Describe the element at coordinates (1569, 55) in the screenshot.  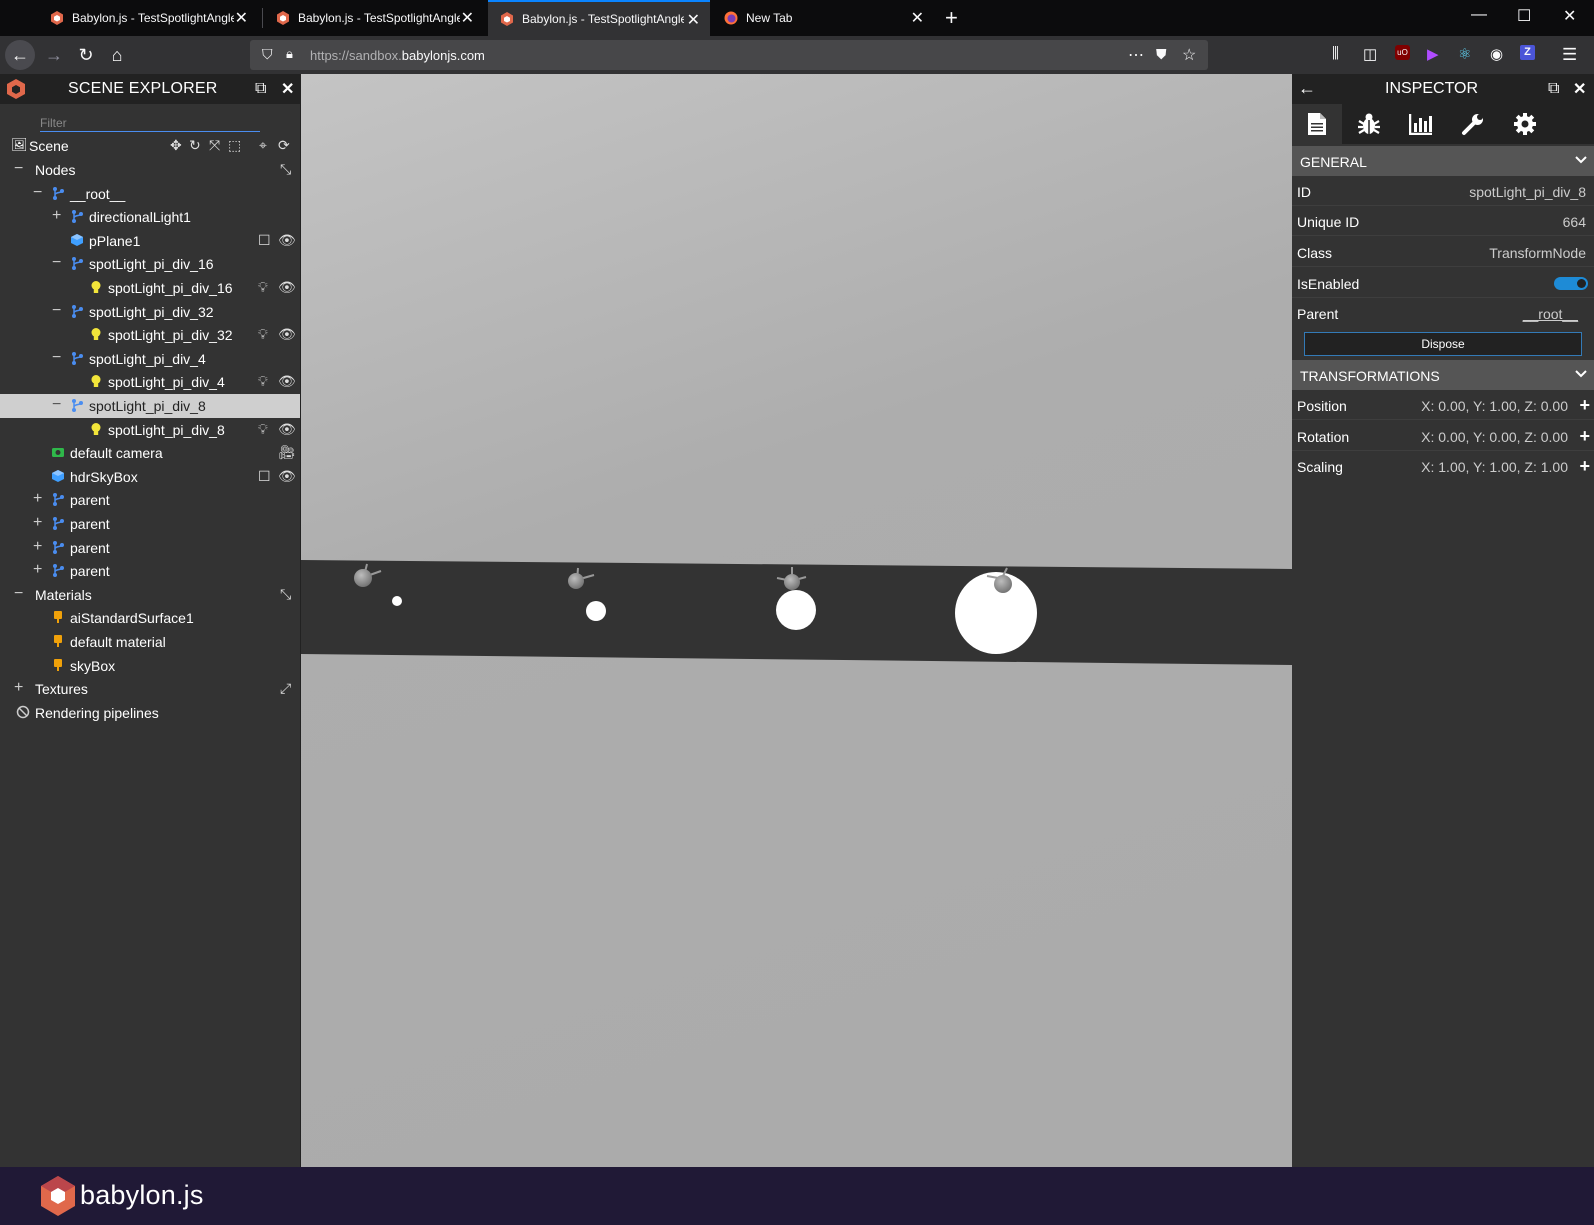
I see `hamburger-menu-icon: ☰` at that location.